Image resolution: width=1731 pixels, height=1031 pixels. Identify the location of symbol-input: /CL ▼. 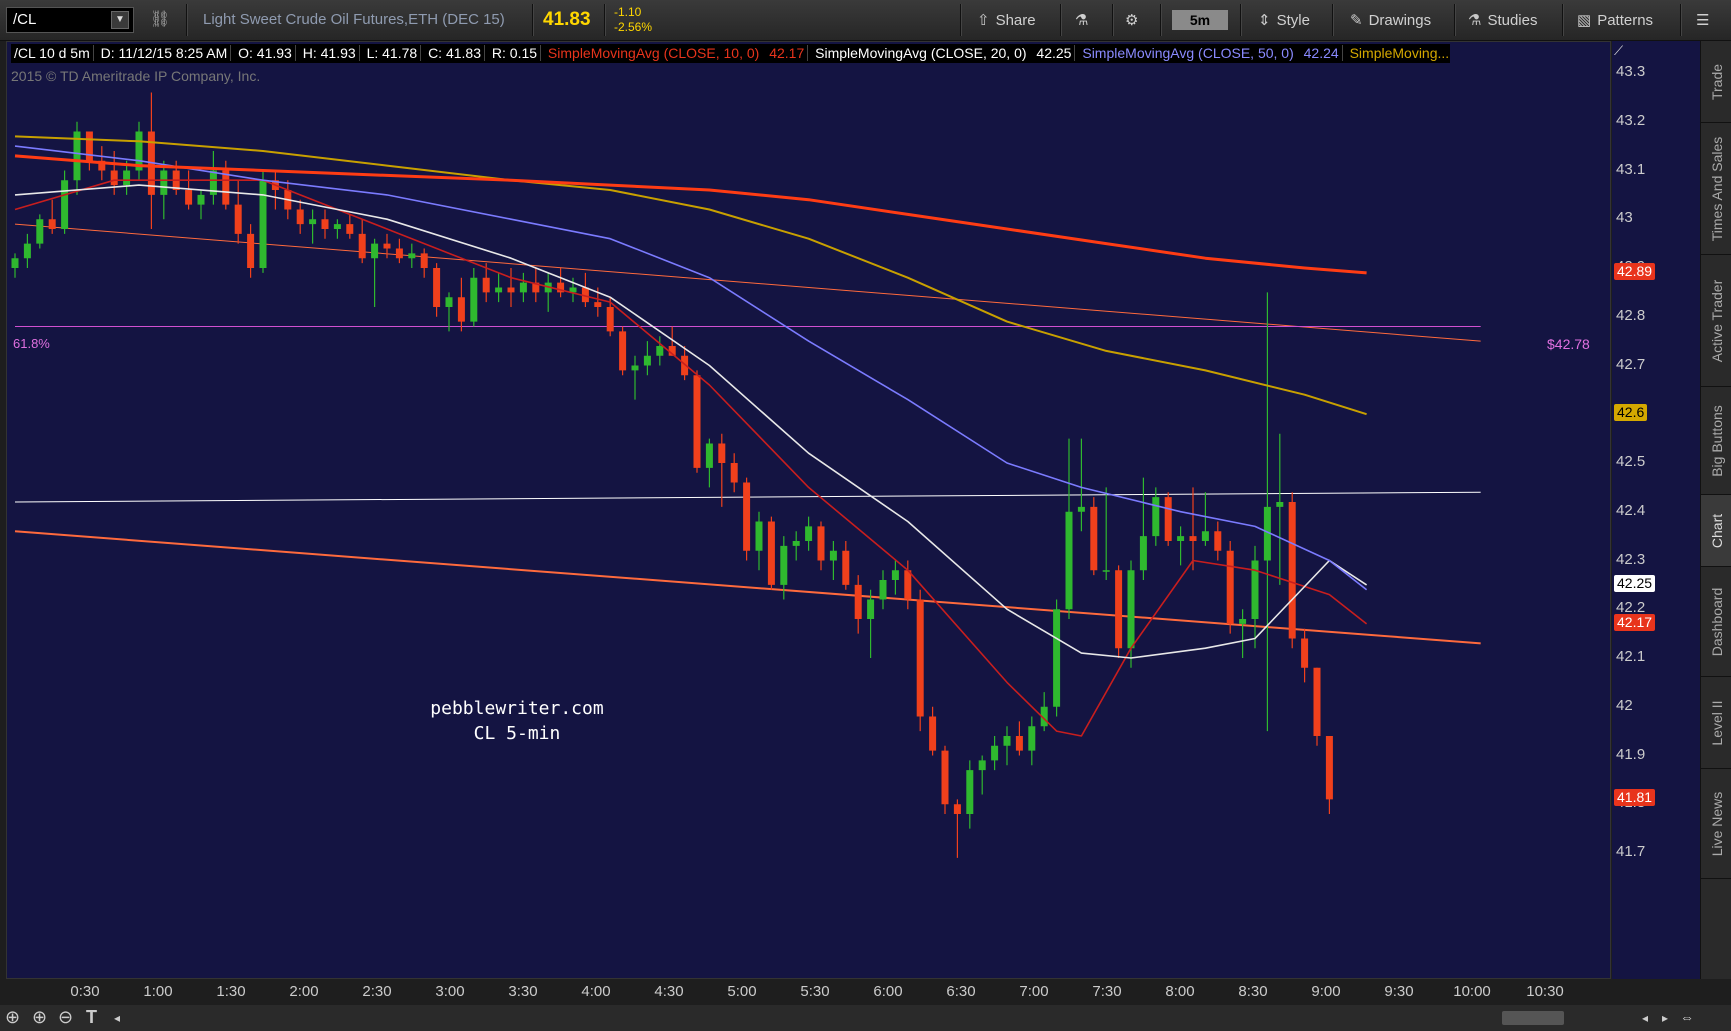
(70, 20).